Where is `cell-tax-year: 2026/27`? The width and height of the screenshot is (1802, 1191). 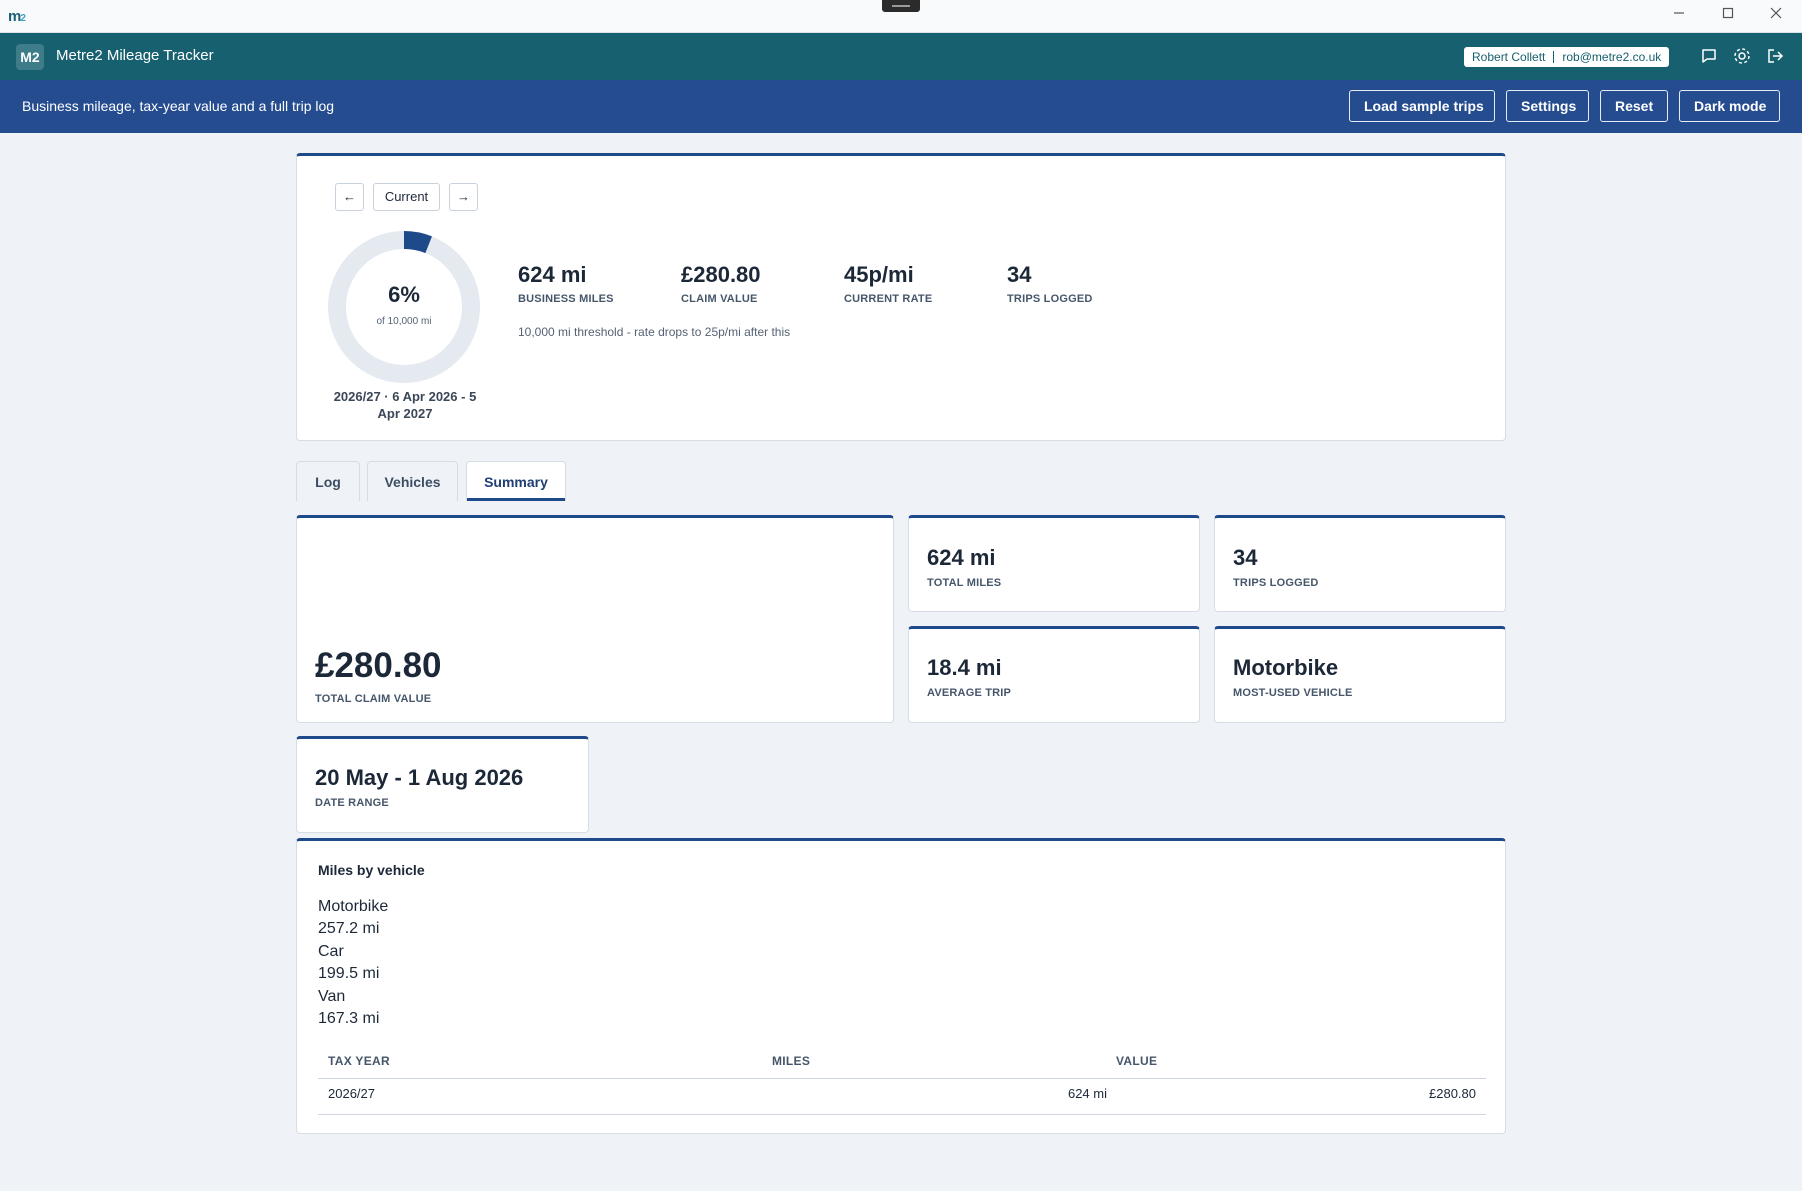 cell-tax-year: 2026/27 is located at coordinates (351, 1093).